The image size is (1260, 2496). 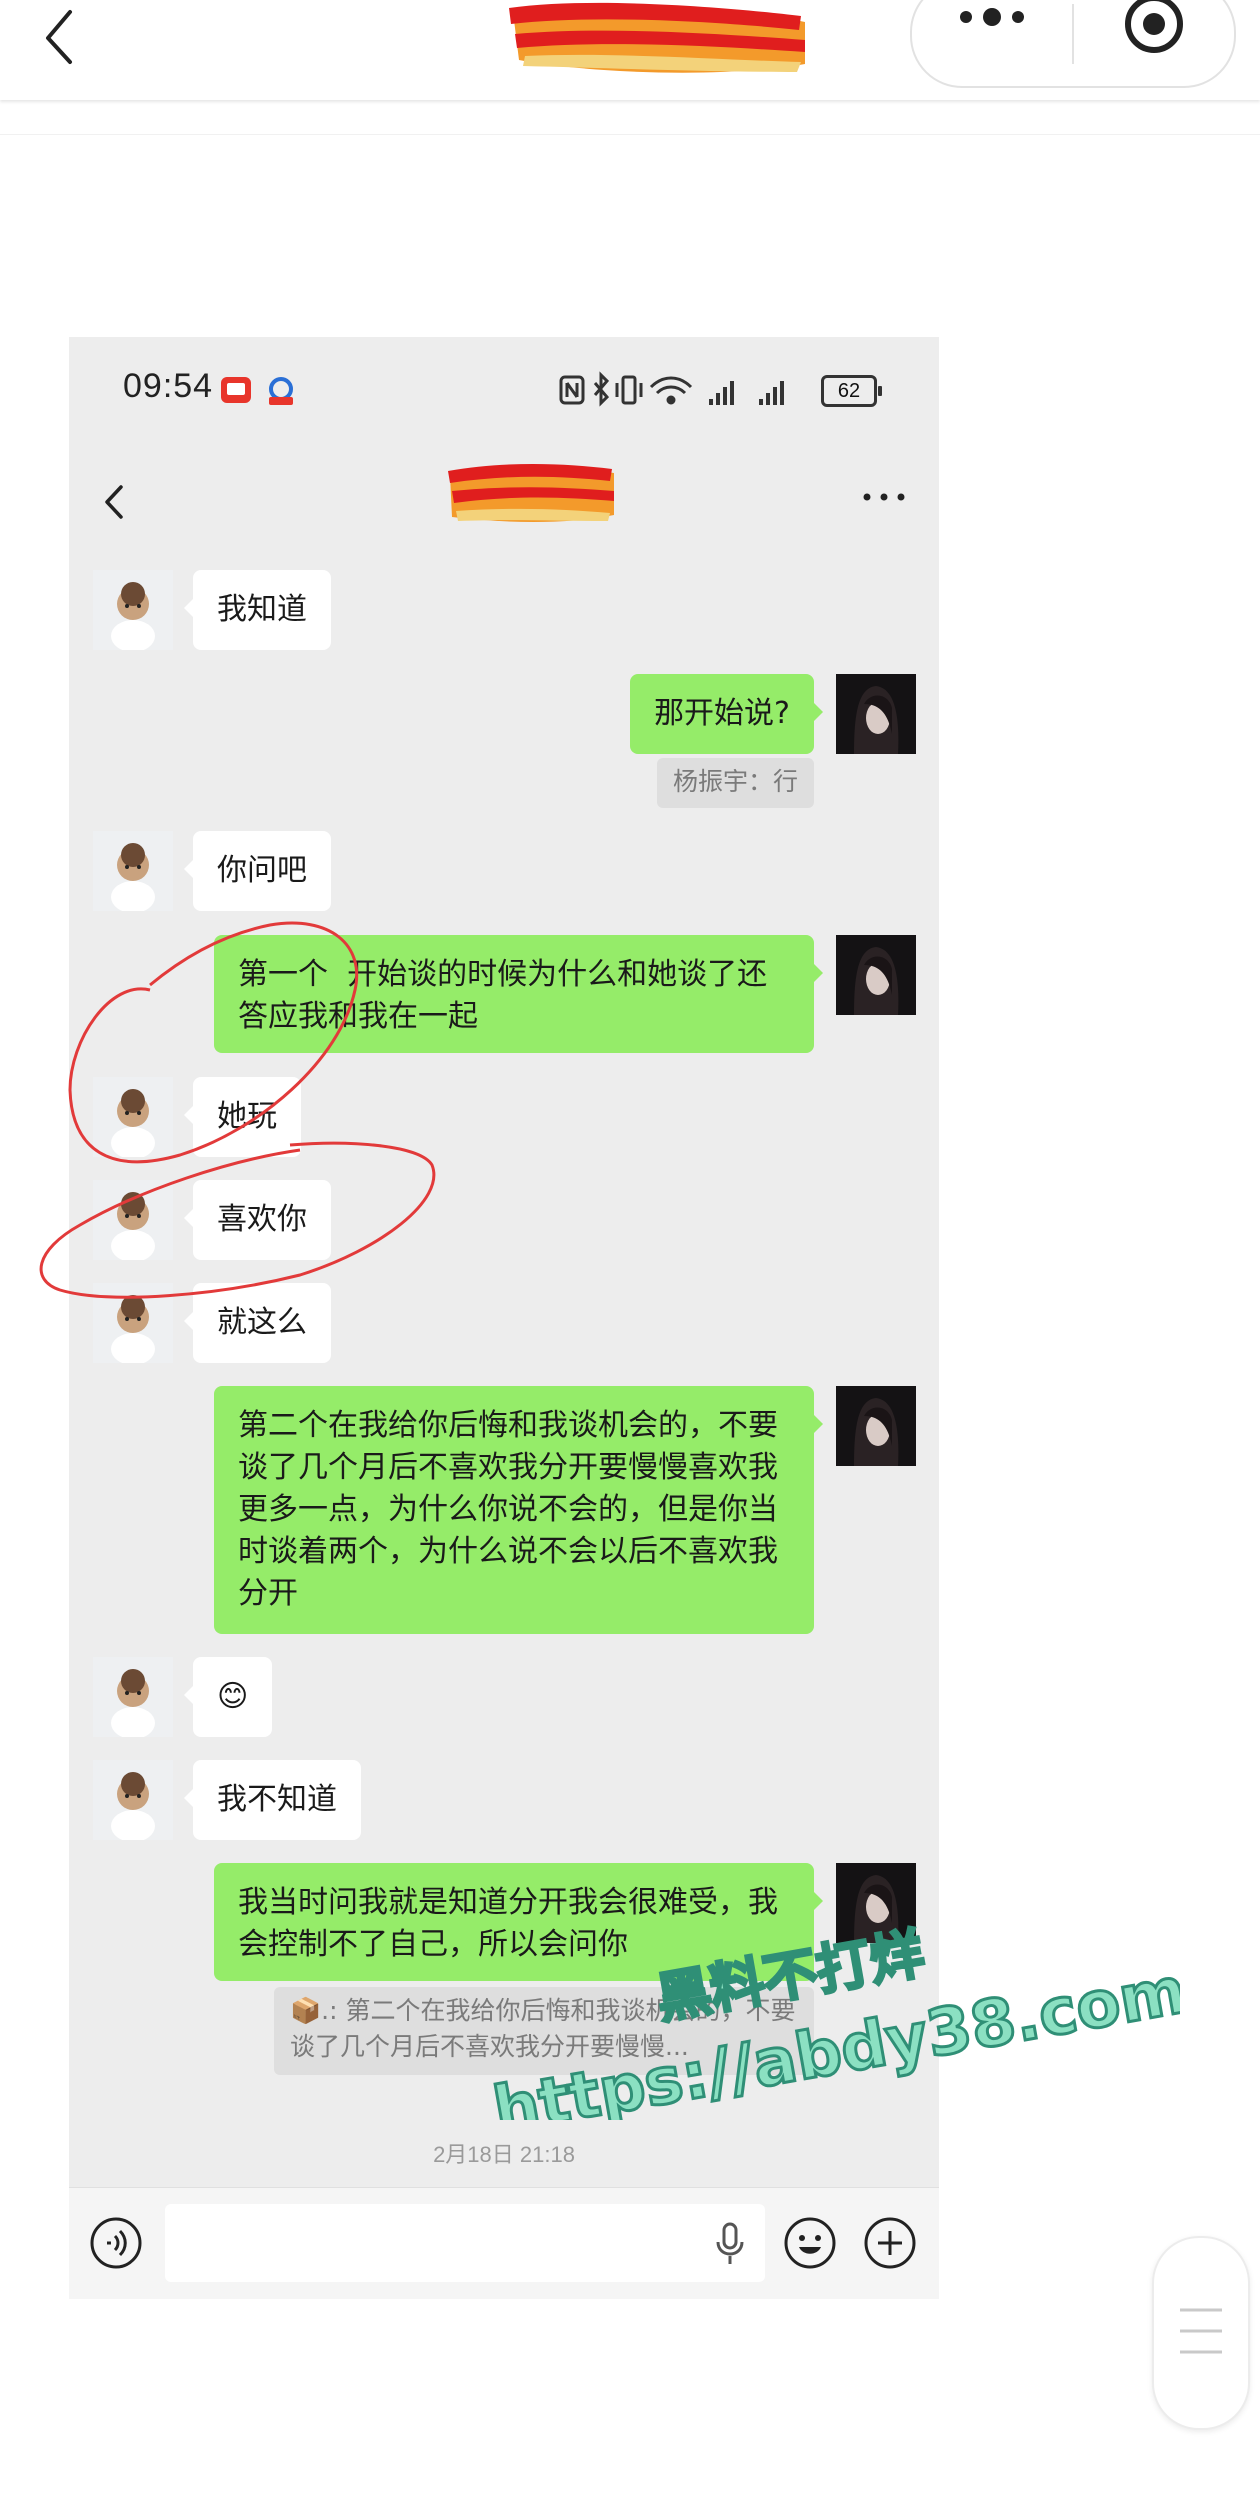 I want to click on chat-nav, so click(x=504, y=502).